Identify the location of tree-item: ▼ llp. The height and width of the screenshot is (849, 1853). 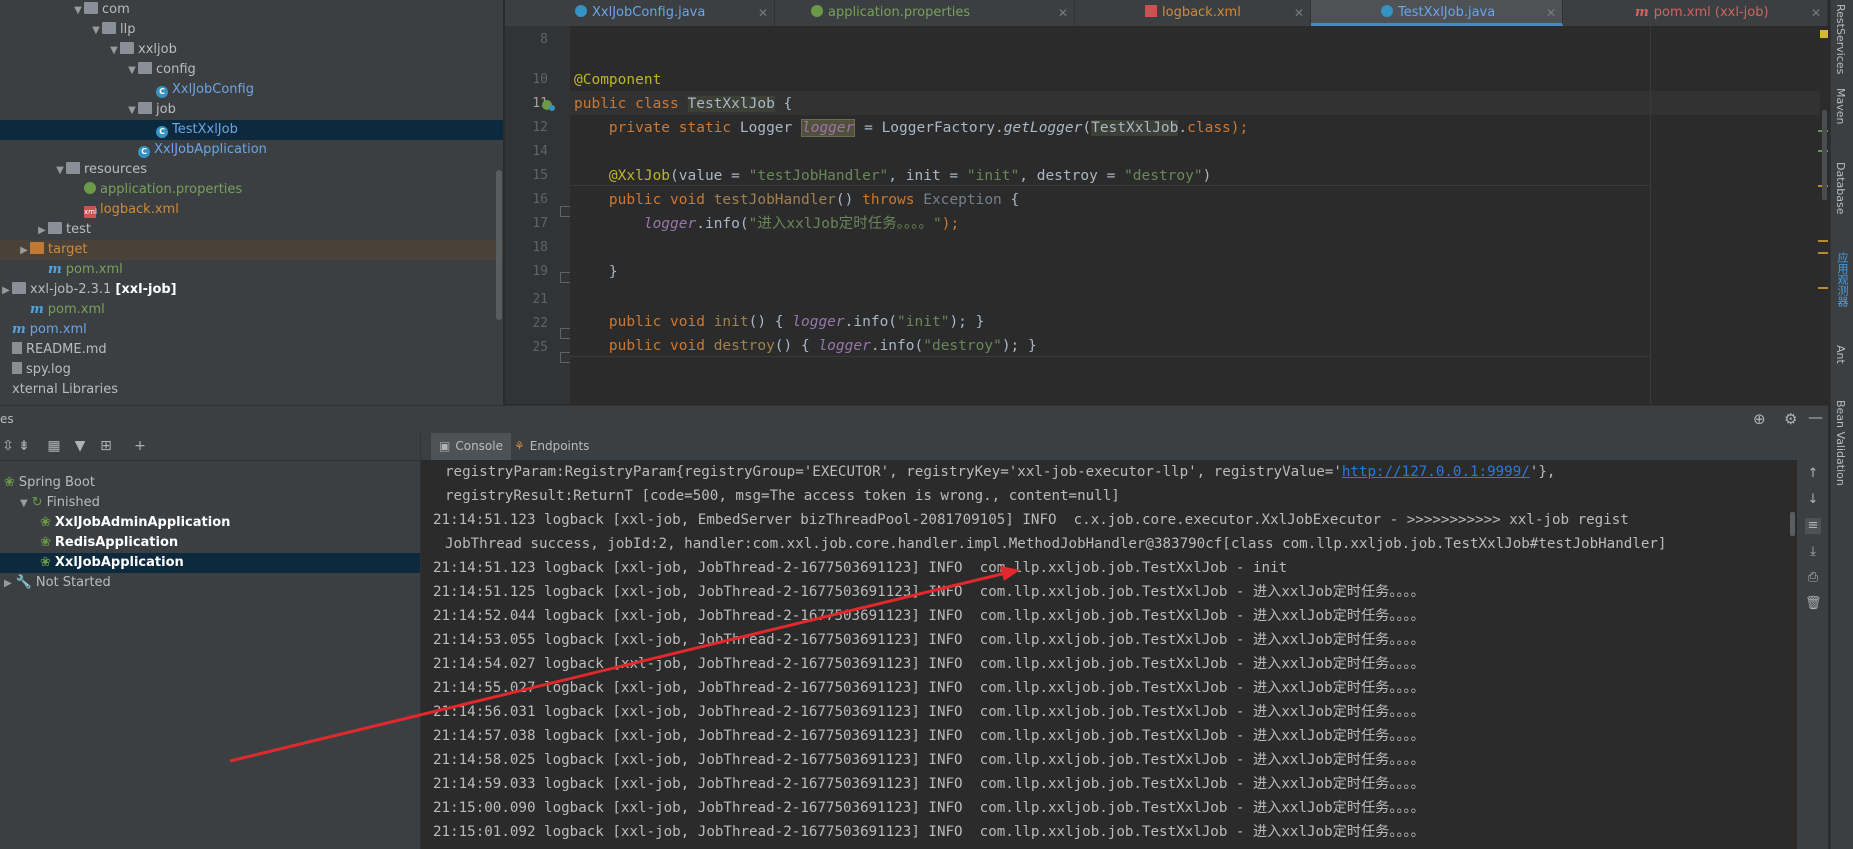
(112, 30).